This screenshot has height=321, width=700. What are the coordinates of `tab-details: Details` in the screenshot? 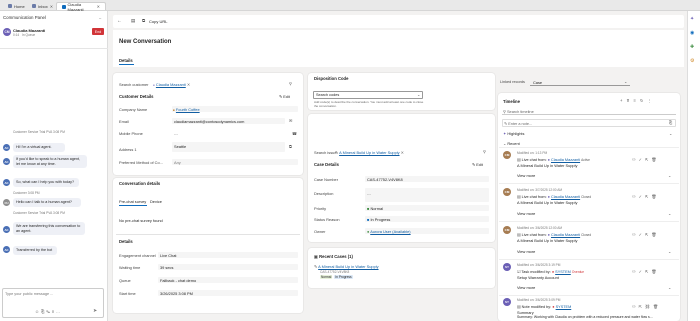 It's located at (126, 60).